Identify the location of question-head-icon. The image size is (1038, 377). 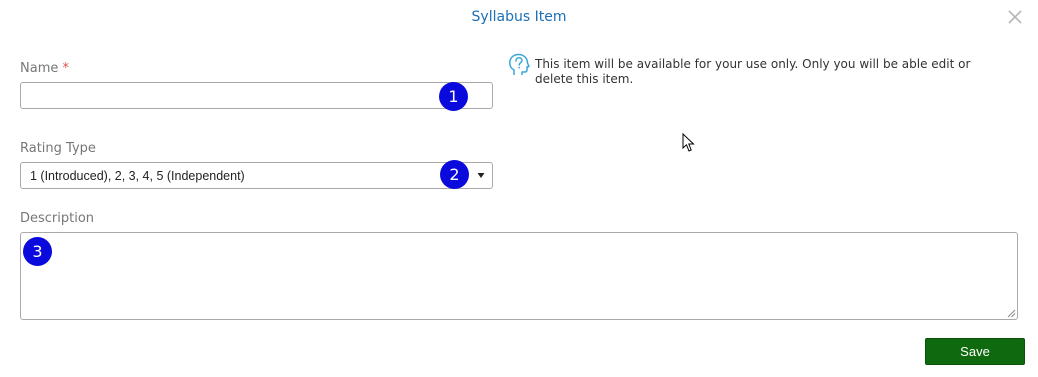
(519, 64).